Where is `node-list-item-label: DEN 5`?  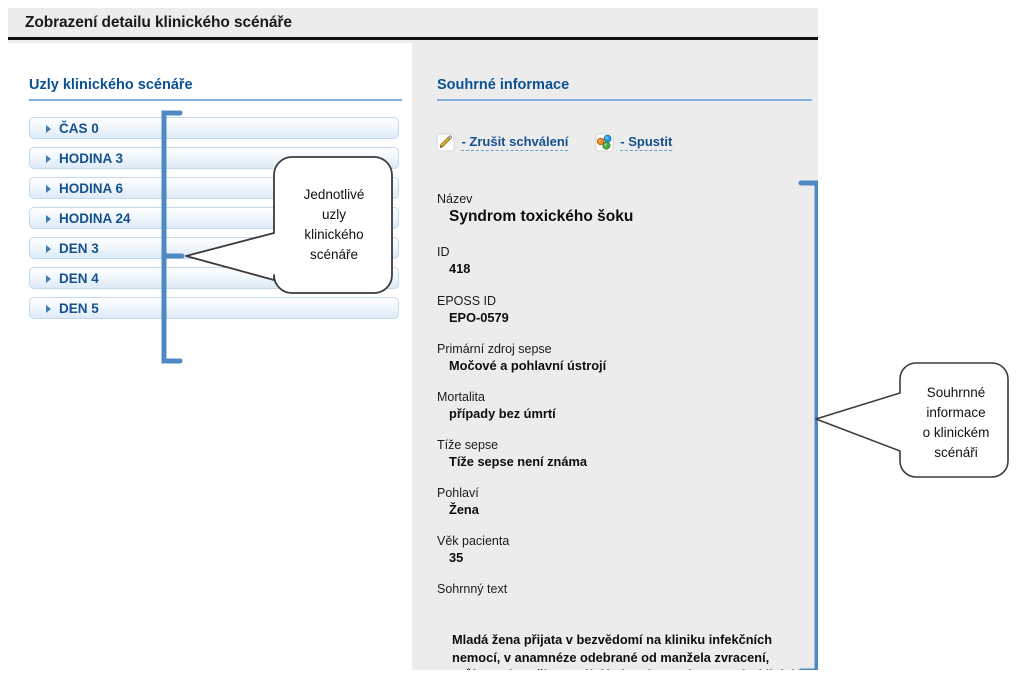 node-list-item-label: DEN 5 is located at coordinates (79, 308).